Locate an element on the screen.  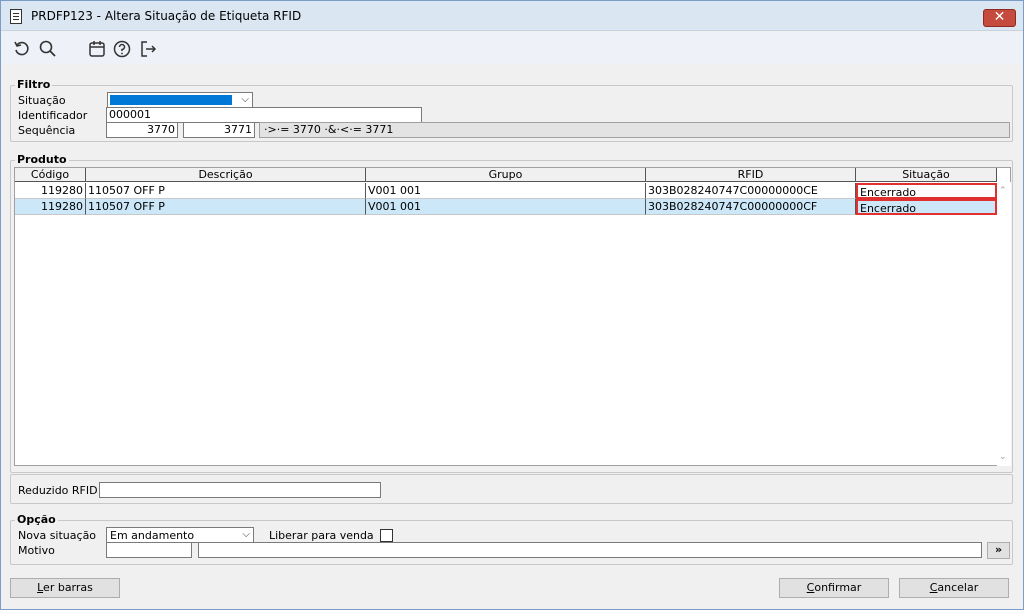
situacao-select: ⌵ is located at coordinates (180, 100).